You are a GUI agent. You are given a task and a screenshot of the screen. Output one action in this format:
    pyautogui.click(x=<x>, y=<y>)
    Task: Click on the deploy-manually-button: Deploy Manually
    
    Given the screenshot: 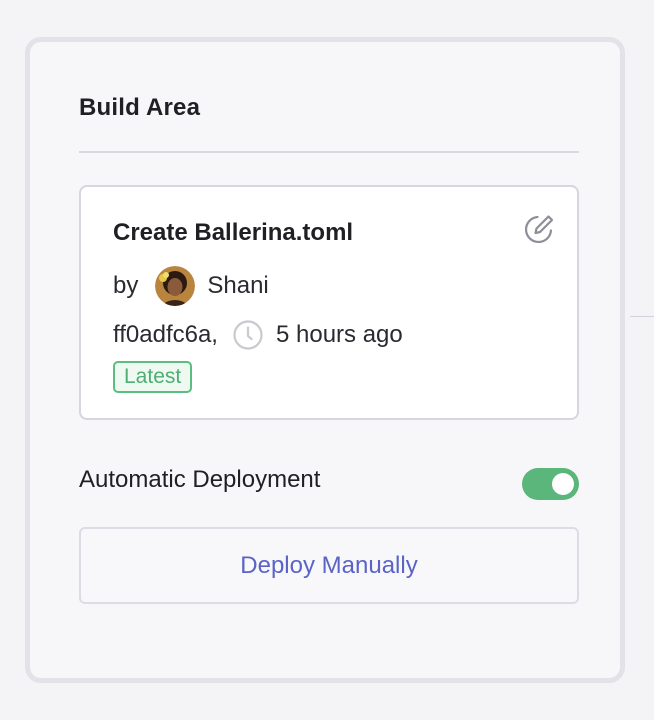 What is the action you would take?
    pyautogui.click(x=329, y=565)
    